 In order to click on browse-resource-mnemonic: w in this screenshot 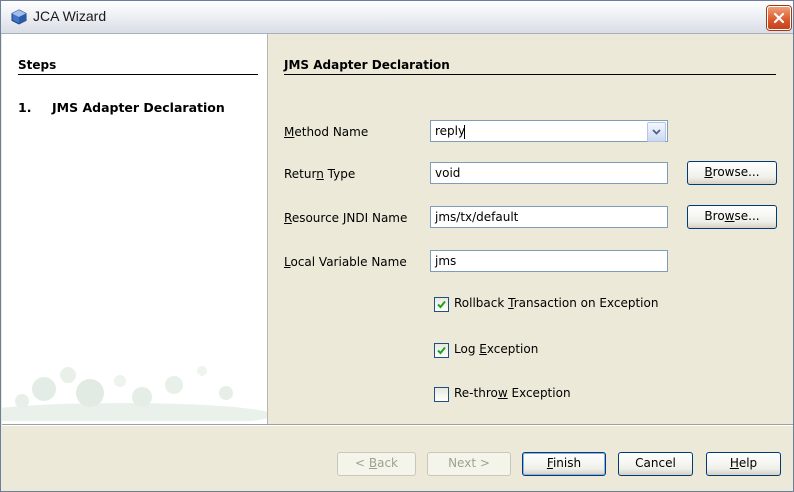, I will do `click(729, 216)`.